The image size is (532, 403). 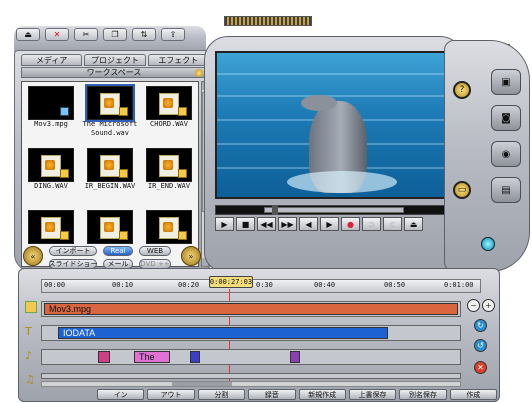 I want to click on tab-effect: エフェクト, so click(x=178, y=60).